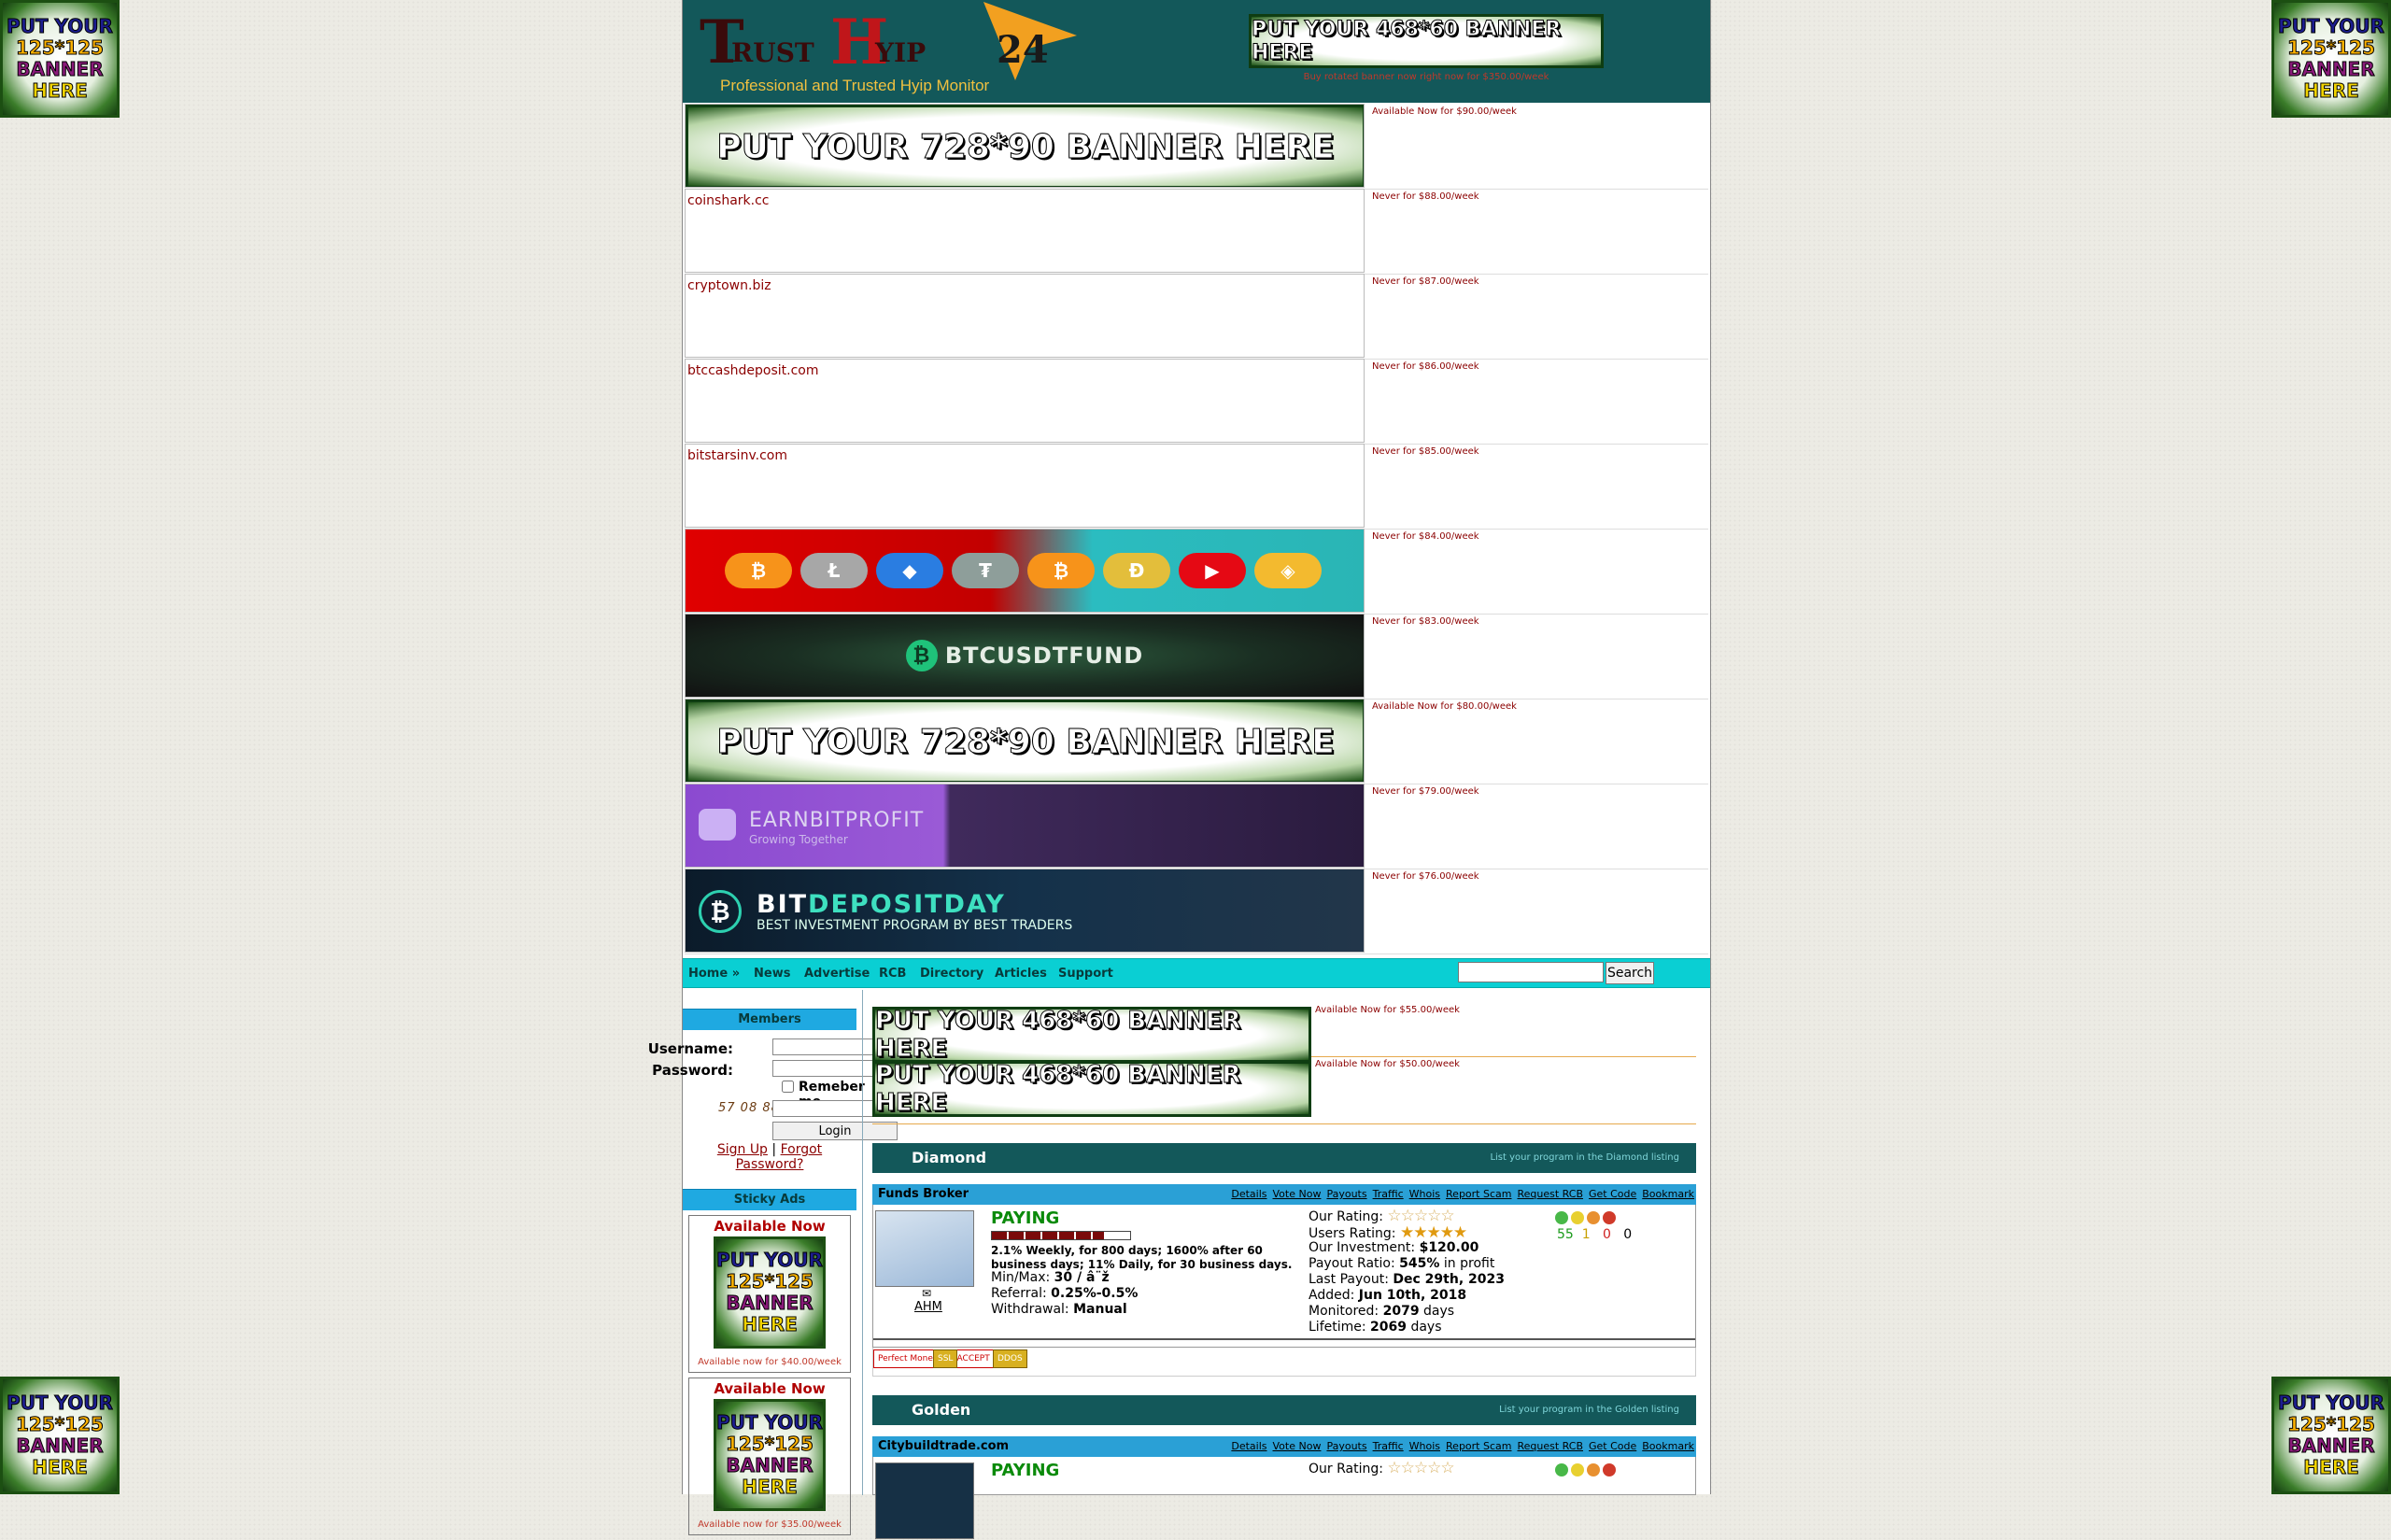 The width and height of the screenshot is (2391, 1540). Describe the element at coordinates (1427, 41) in the screenshot. I see `header-banner-468: PUT YOUR 468*60 BANNER HERE` at that location.